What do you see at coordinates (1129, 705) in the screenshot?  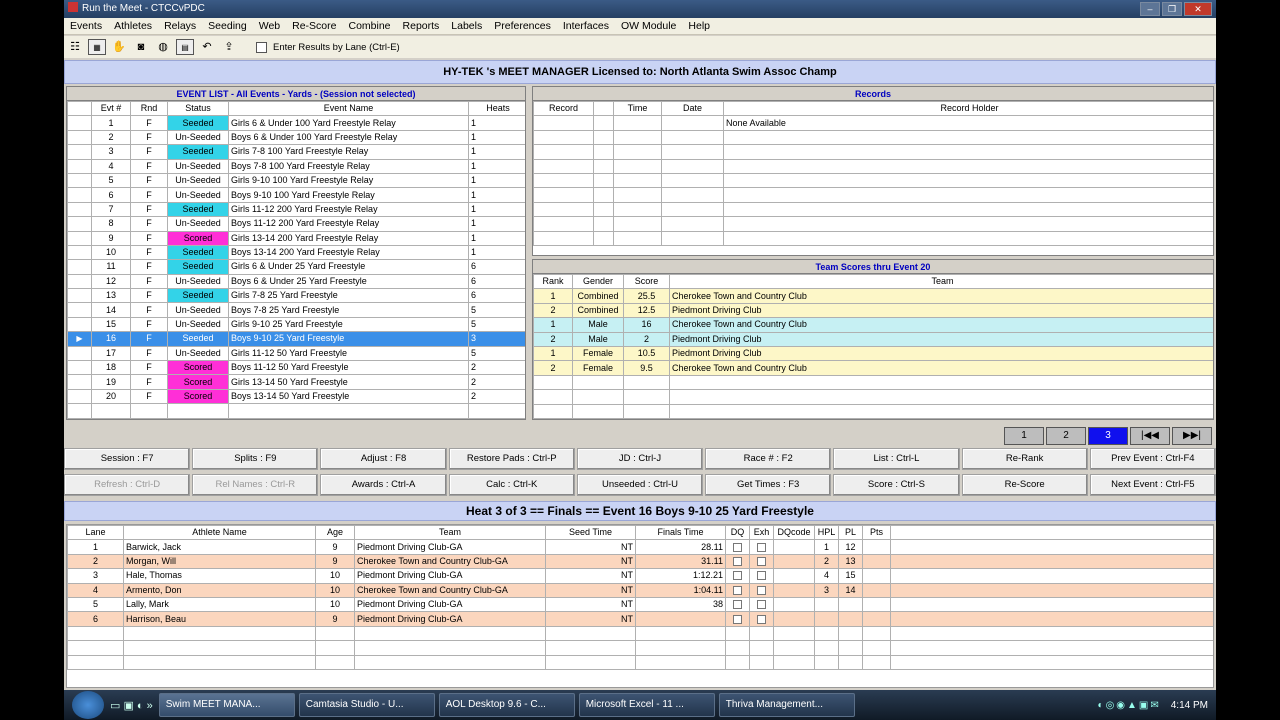 I see `tray-icons: ◐◎◉▲▣✉` at bounding box center [1129, 705].